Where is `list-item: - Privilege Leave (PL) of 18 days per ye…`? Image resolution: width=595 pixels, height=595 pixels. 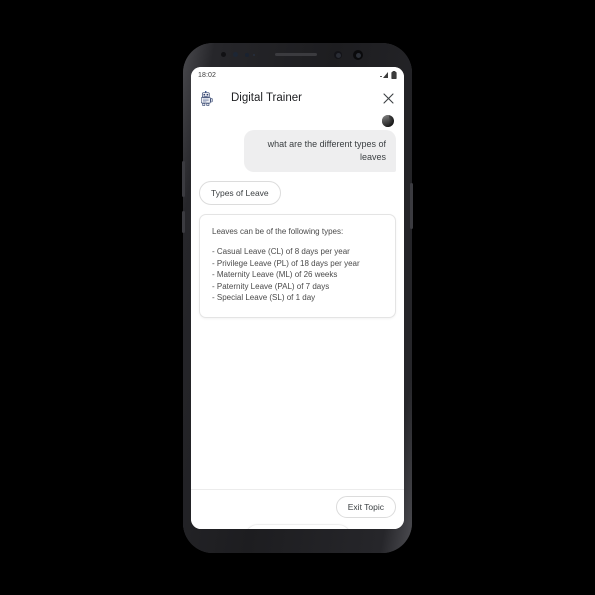
list-item: - Privilege Leave (PL) of 18 days per ye… is located at coordinates (286, 263).